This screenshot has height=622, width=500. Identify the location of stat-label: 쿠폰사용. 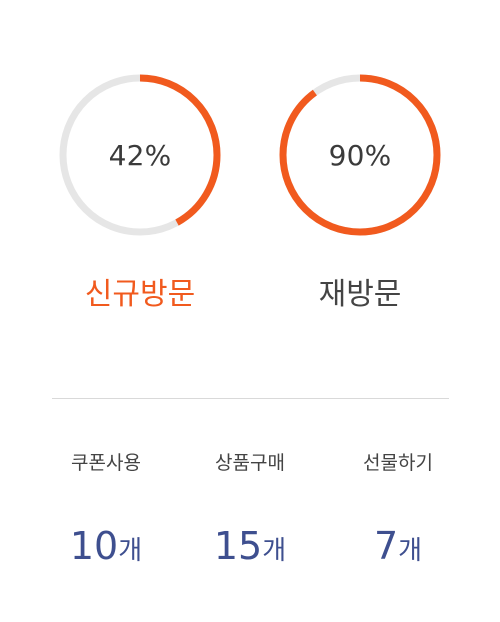
(106, 463).